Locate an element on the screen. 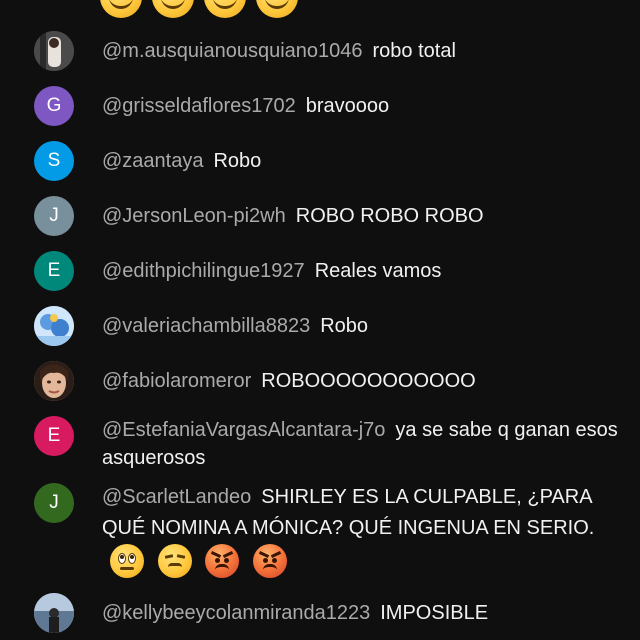 The height and width of the screenshot is (640, 640). message-text: ROBOOOOOOOOOOO is located at coordinates (368, 381).